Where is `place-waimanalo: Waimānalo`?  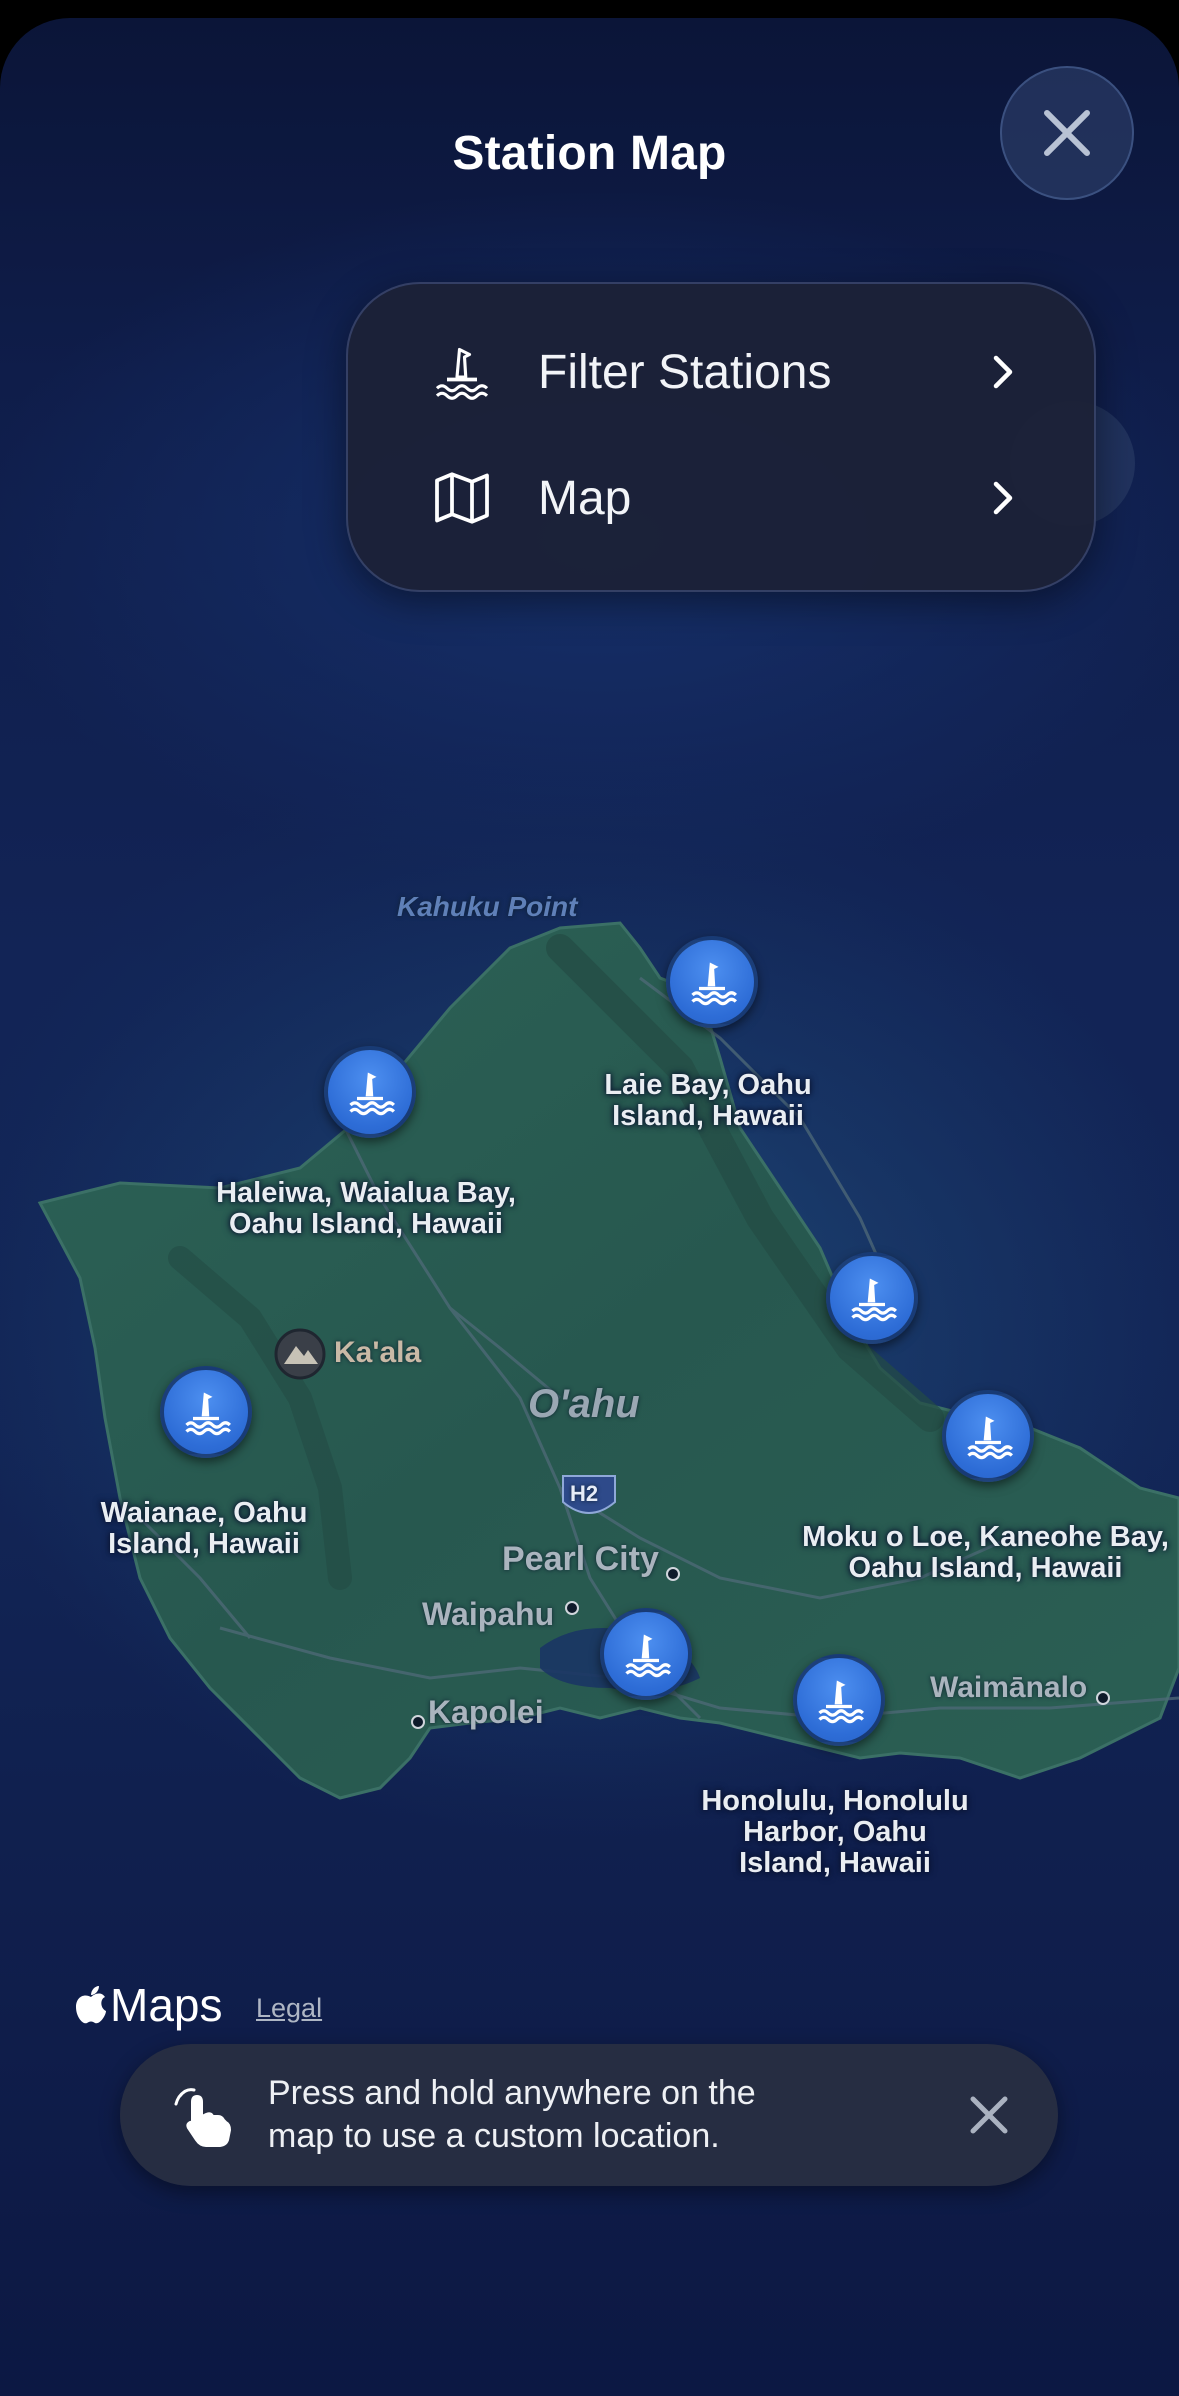 place-waimanalo: Waimānalo is located at coordinates (1009, 1687).